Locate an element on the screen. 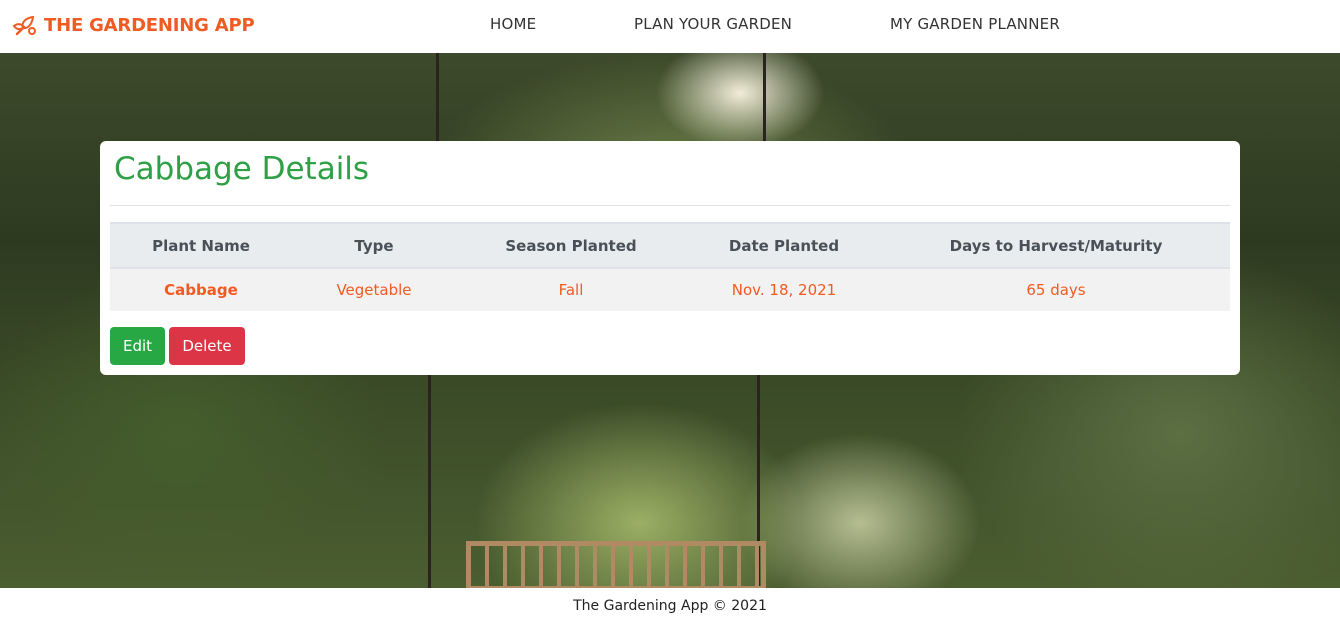 Image resolution: width=1340 pixels, height=639 pixels. cell-season-planted: Fall is located at coordinates (571, 289).